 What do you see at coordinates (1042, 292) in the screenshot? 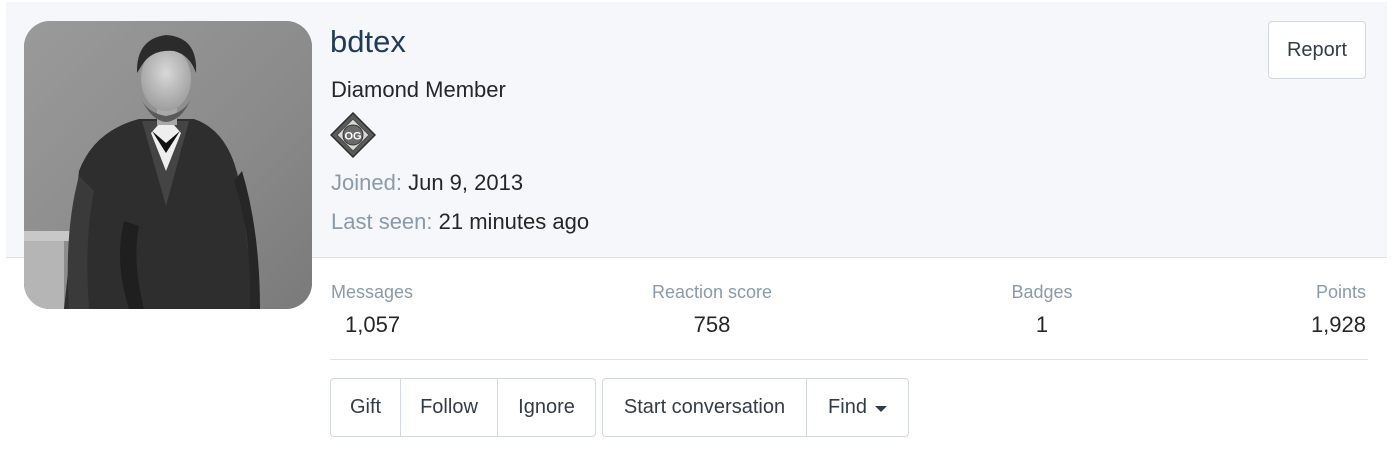
I see `stat-label: Badges` at bounding box center [1042, 292].